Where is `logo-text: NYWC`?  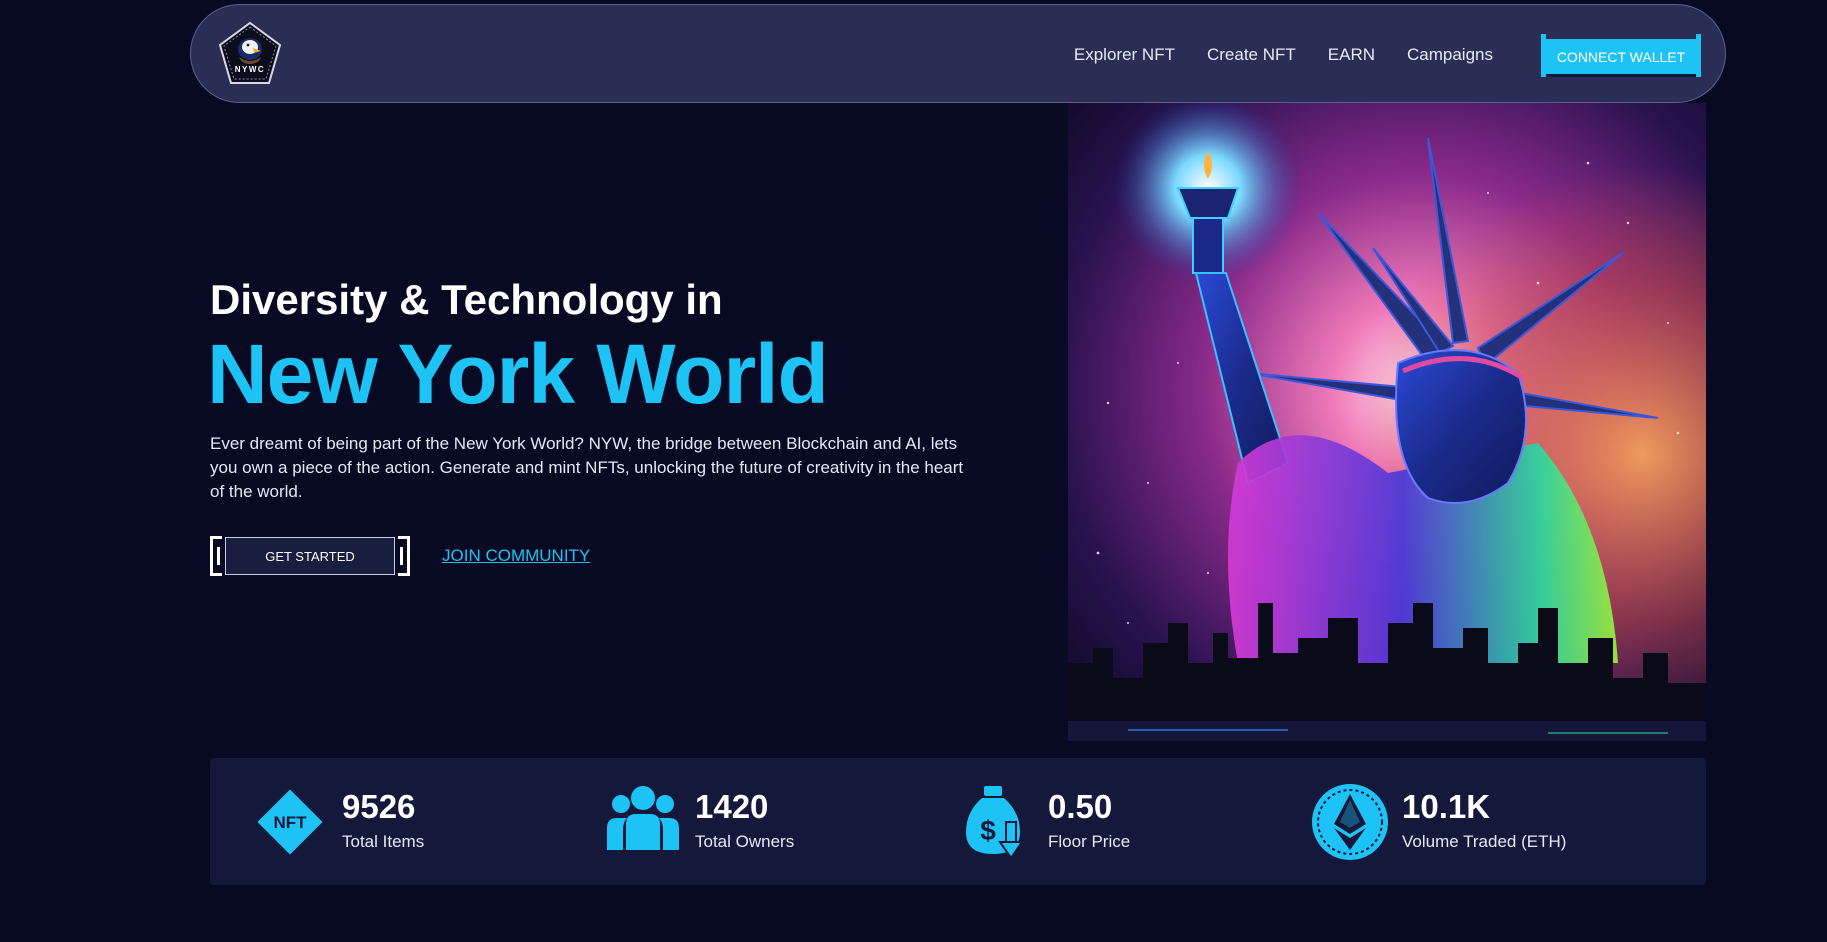
logo-text: NYWC is located at coordinates (250, 69).